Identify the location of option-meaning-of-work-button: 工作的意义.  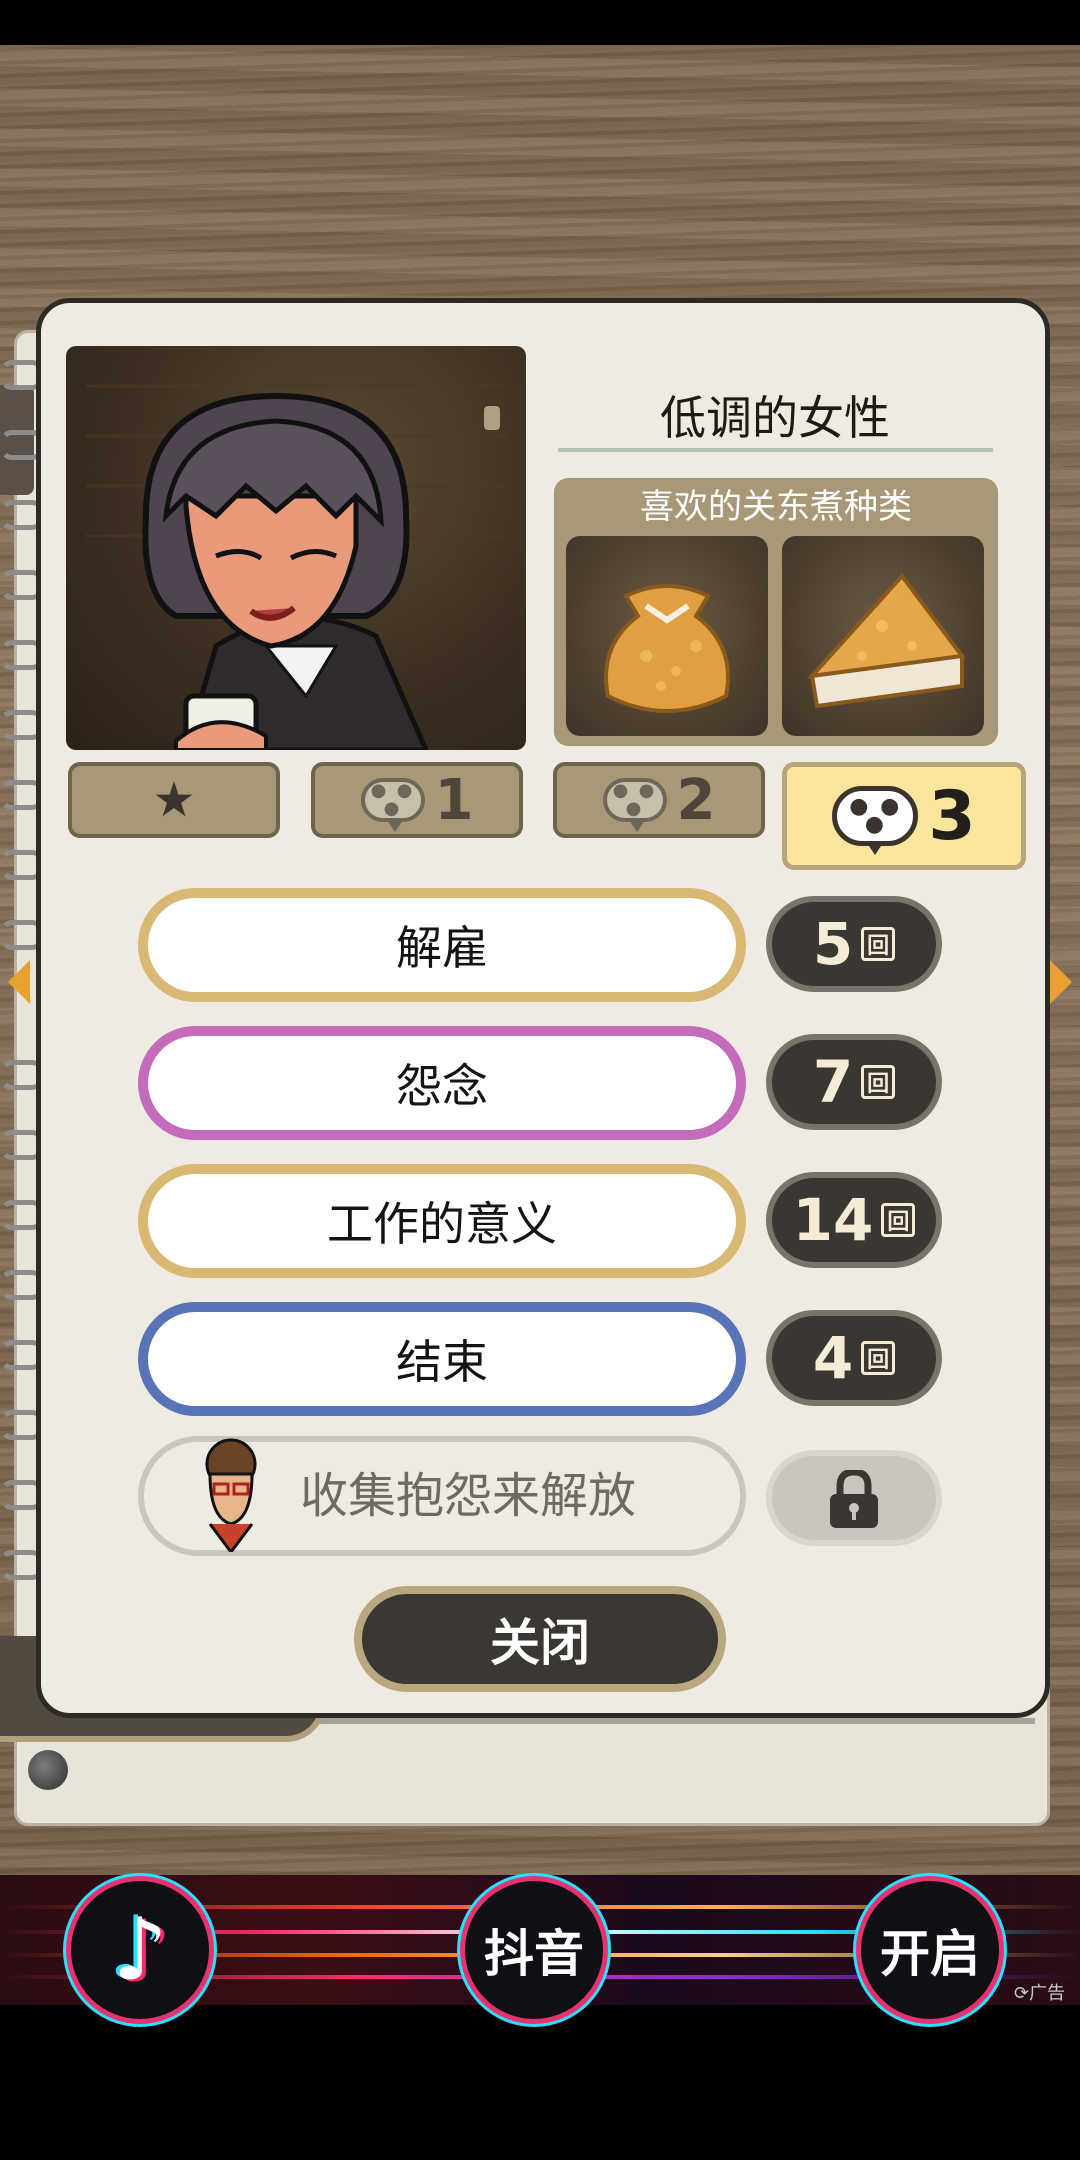
(442, 1221).